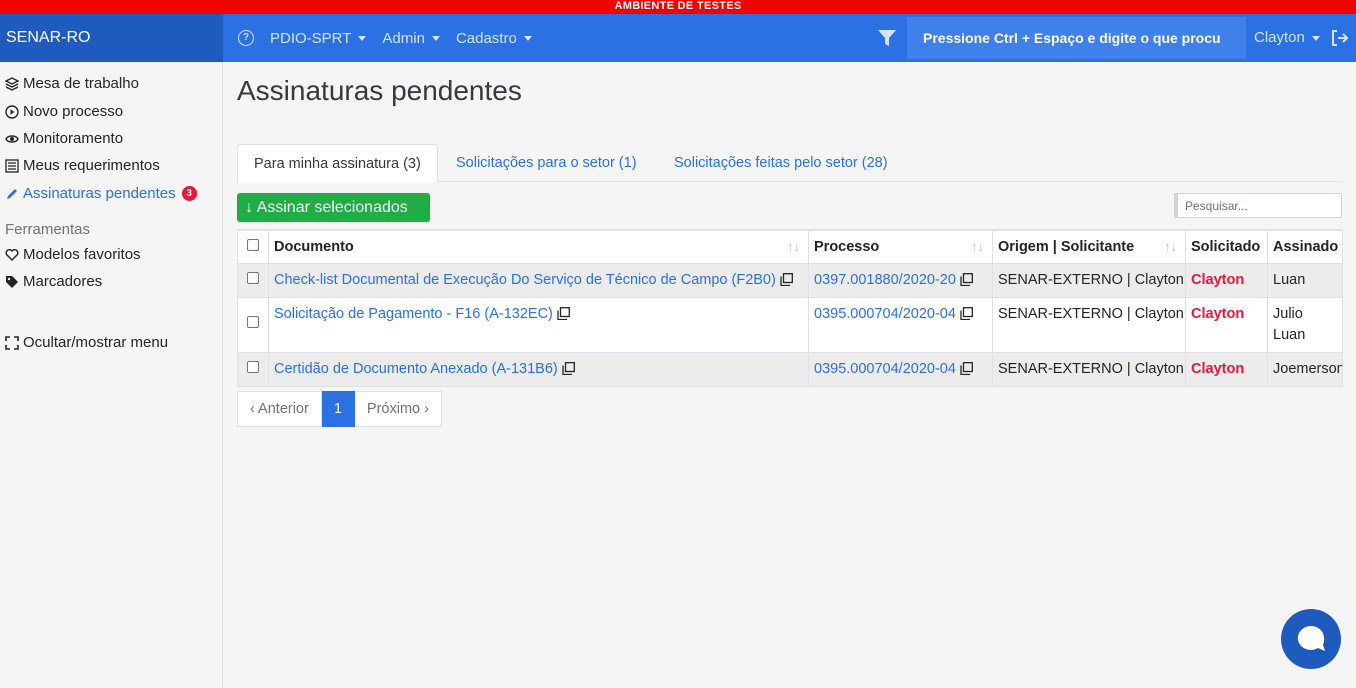 This screenshot has width=1356, height=688. I want to click on column-label: Assinado, so click(1306, 246).